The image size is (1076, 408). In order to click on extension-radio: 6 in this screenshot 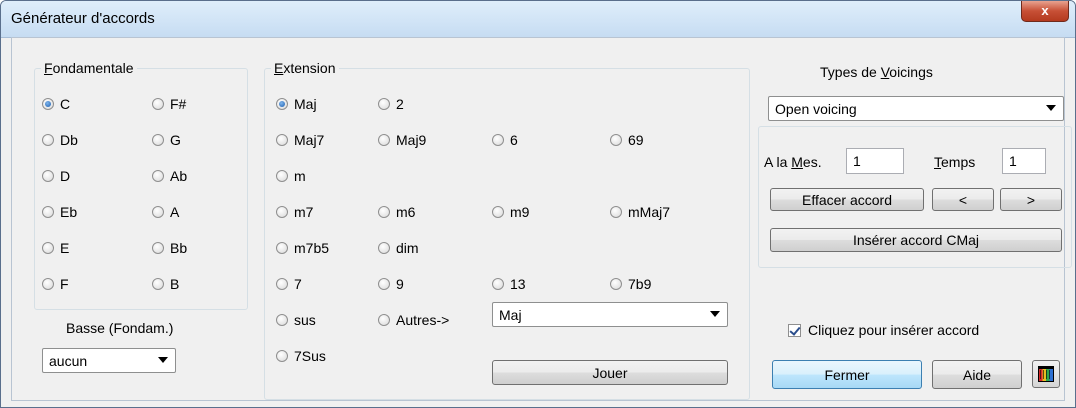, I will do `click(505, 140)`.